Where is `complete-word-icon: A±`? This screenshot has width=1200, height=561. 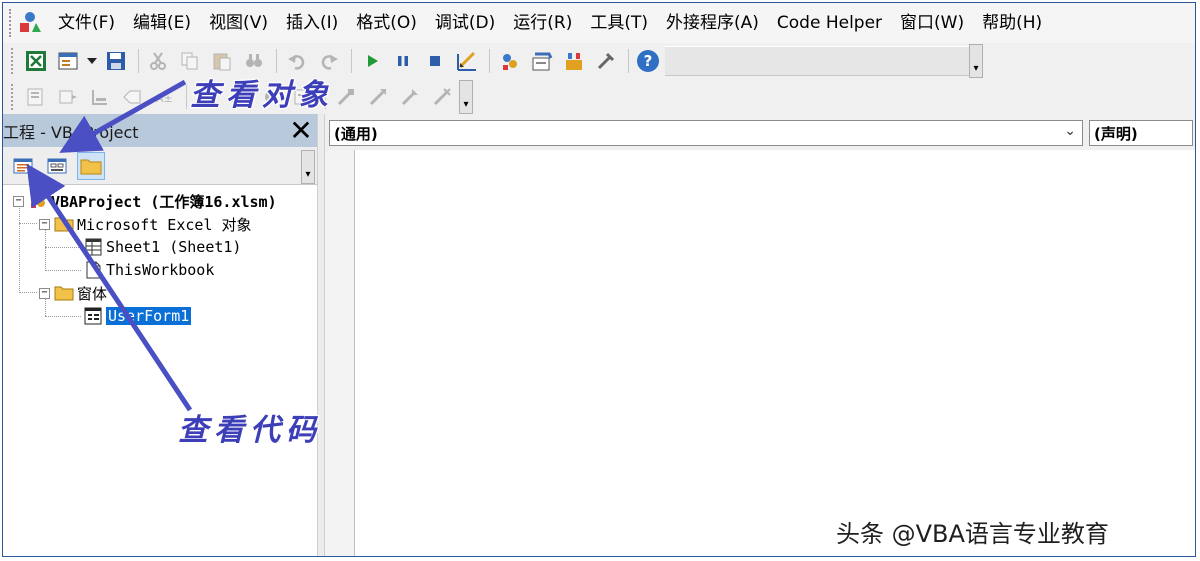
complete-word-icon: A± is located at coordinates (164, 97).